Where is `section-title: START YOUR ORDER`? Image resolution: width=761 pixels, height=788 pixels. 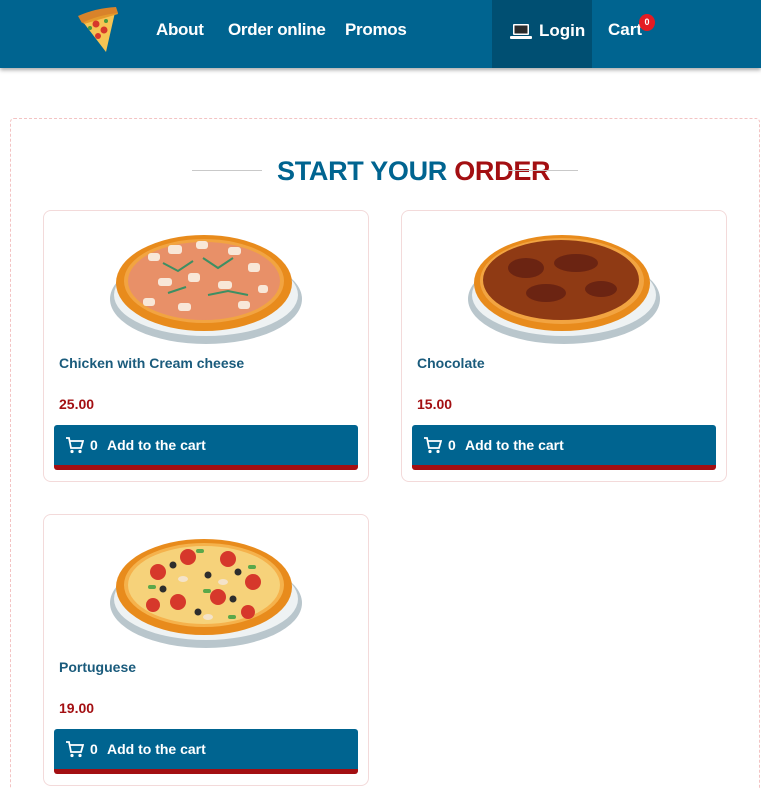
section-title: START YOUR ORDER is located at coordinates (414, 171).